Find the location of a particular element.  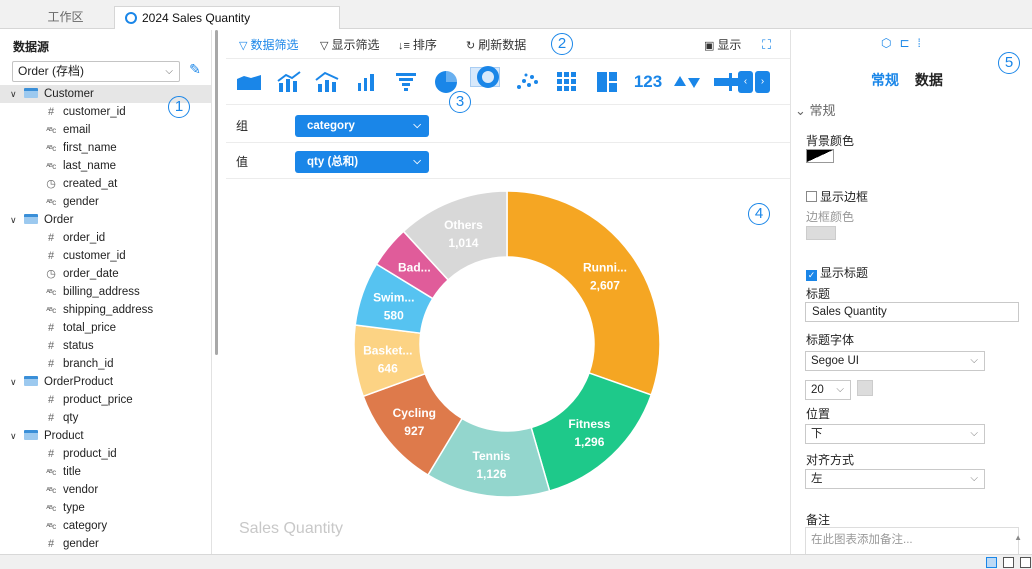

line-bar-chart-icon is located at coordinates (327, 82).